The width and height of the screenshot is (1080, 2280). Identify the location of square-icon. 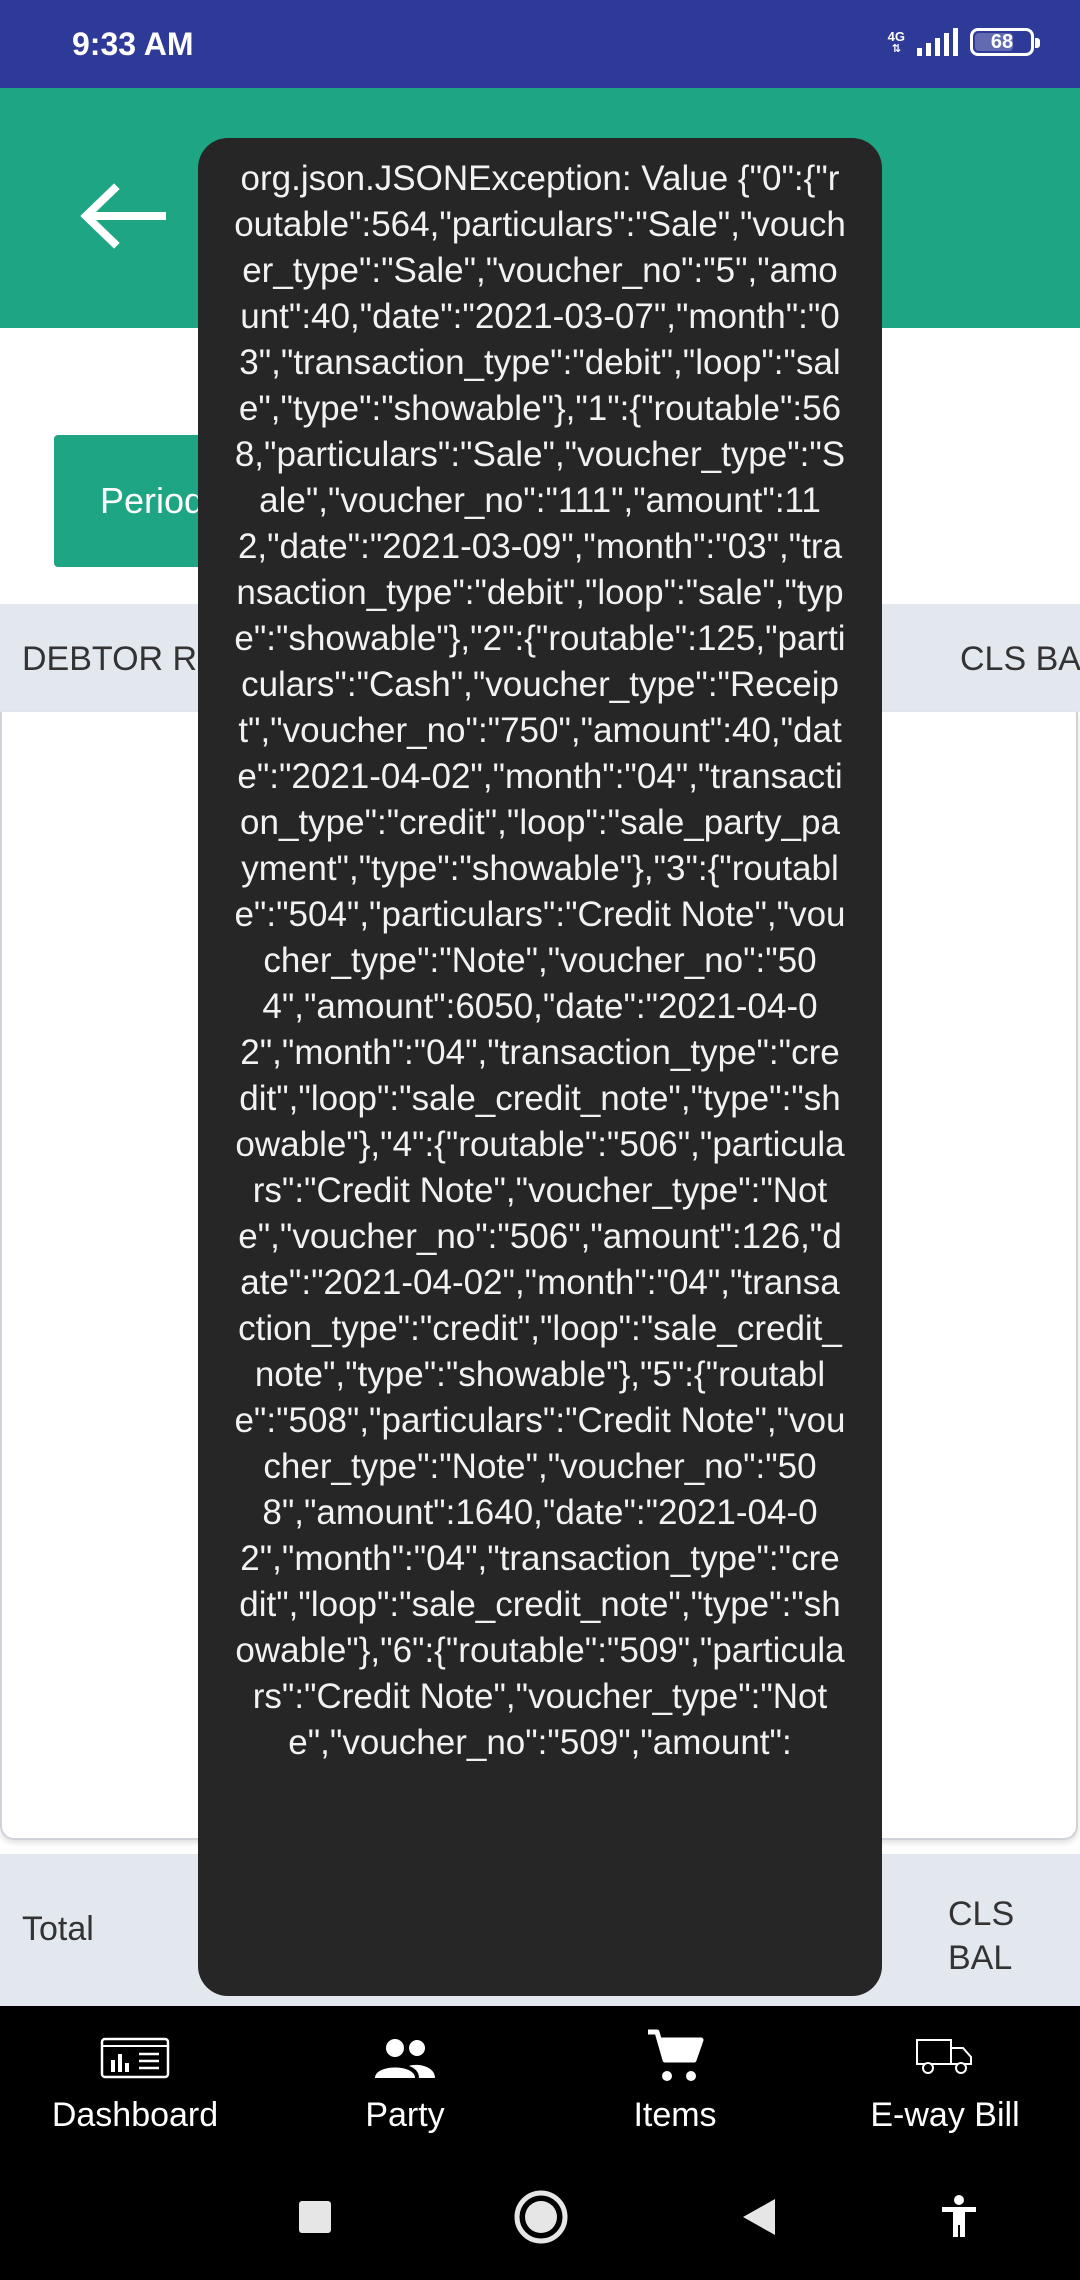
(315, 2217).